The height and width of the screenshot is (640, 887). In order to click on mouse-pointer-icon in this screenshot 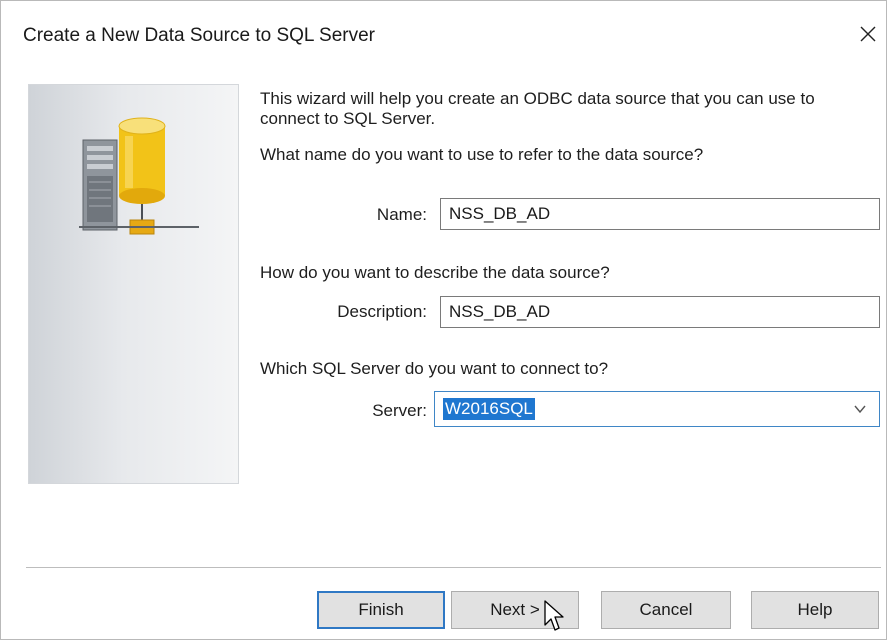, I will do `click(554, 615)`.